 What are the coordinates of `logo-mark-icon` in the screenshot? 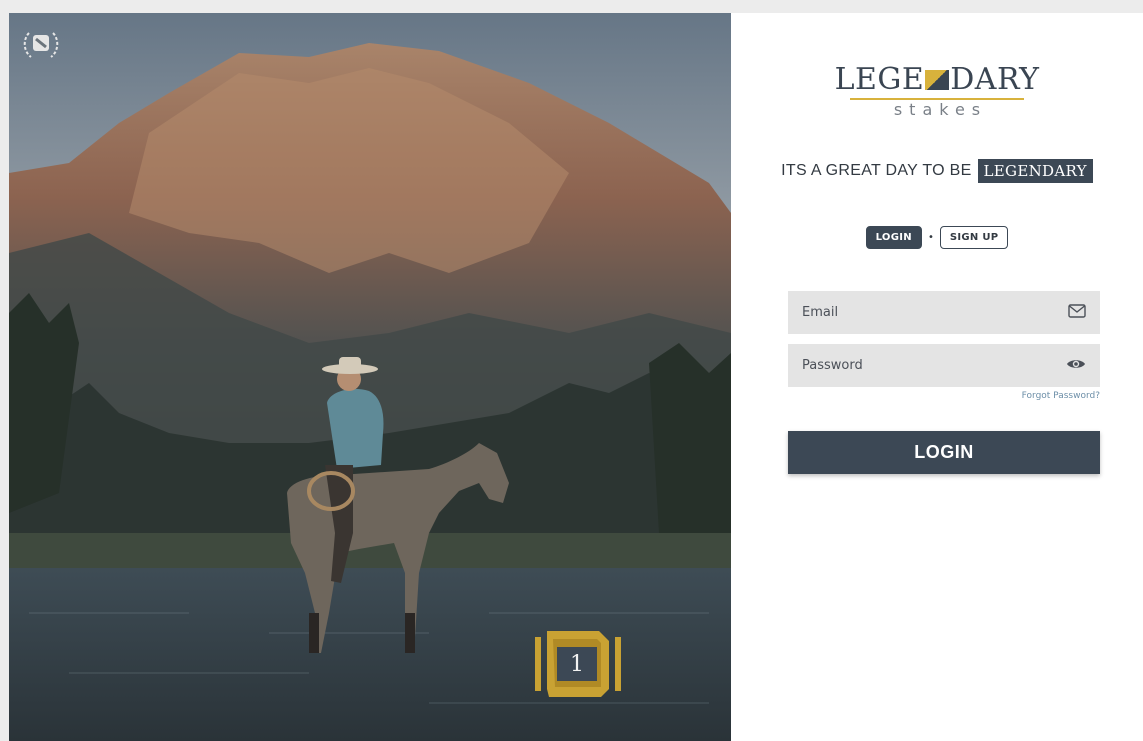 It's located at (937, 80).